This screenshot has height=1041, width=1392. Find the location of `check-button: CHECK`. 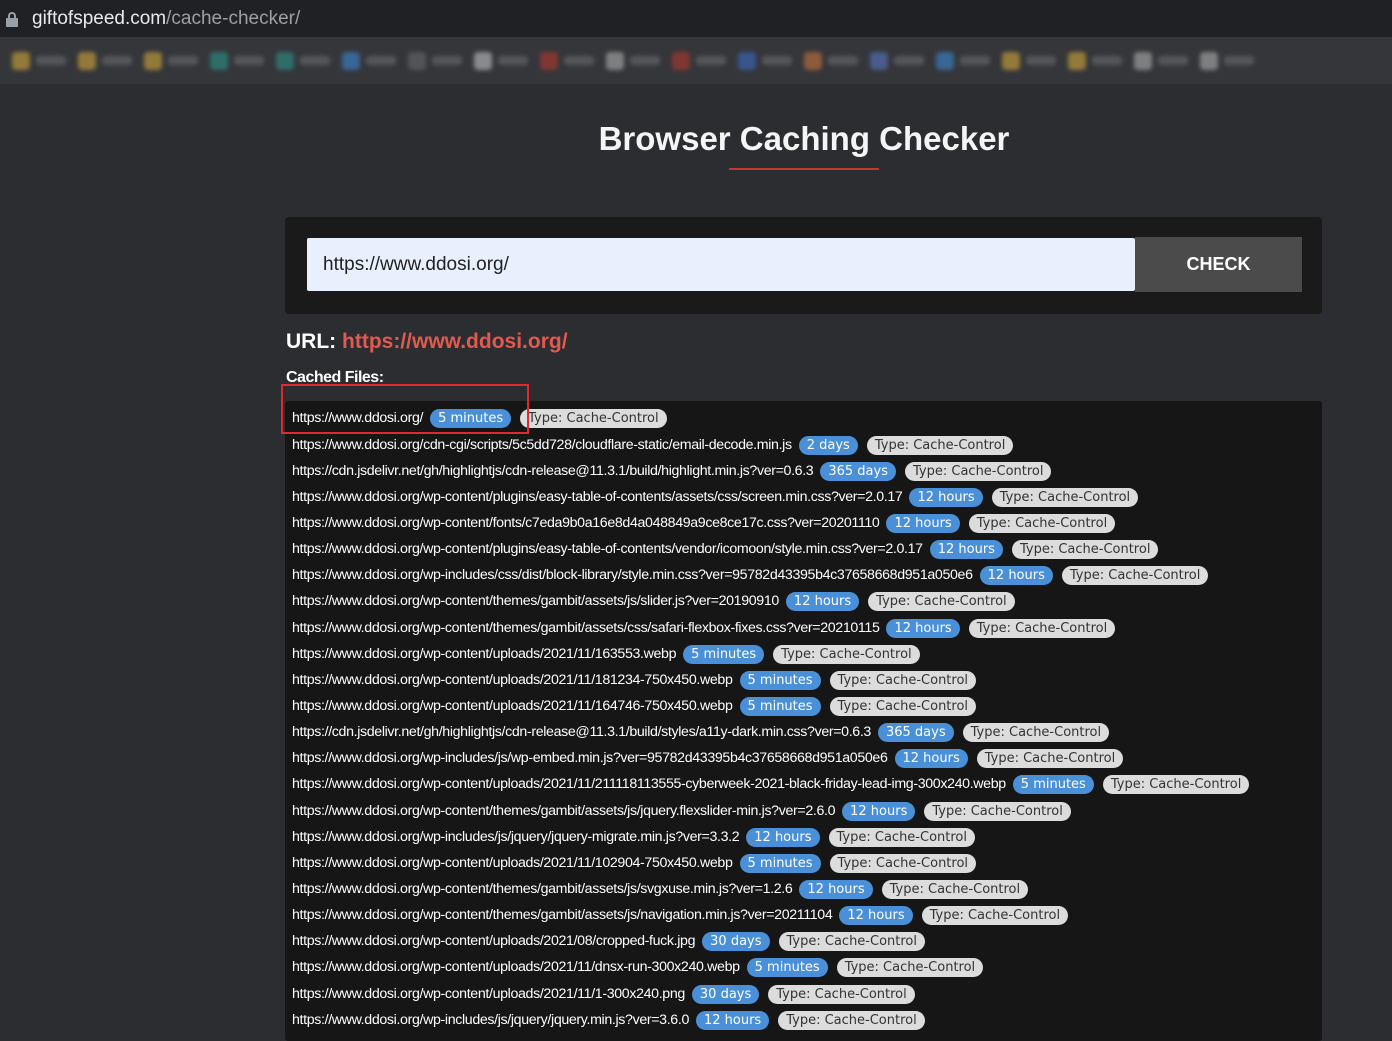

check-button: CHECK is located at coordinates (1218, 264).